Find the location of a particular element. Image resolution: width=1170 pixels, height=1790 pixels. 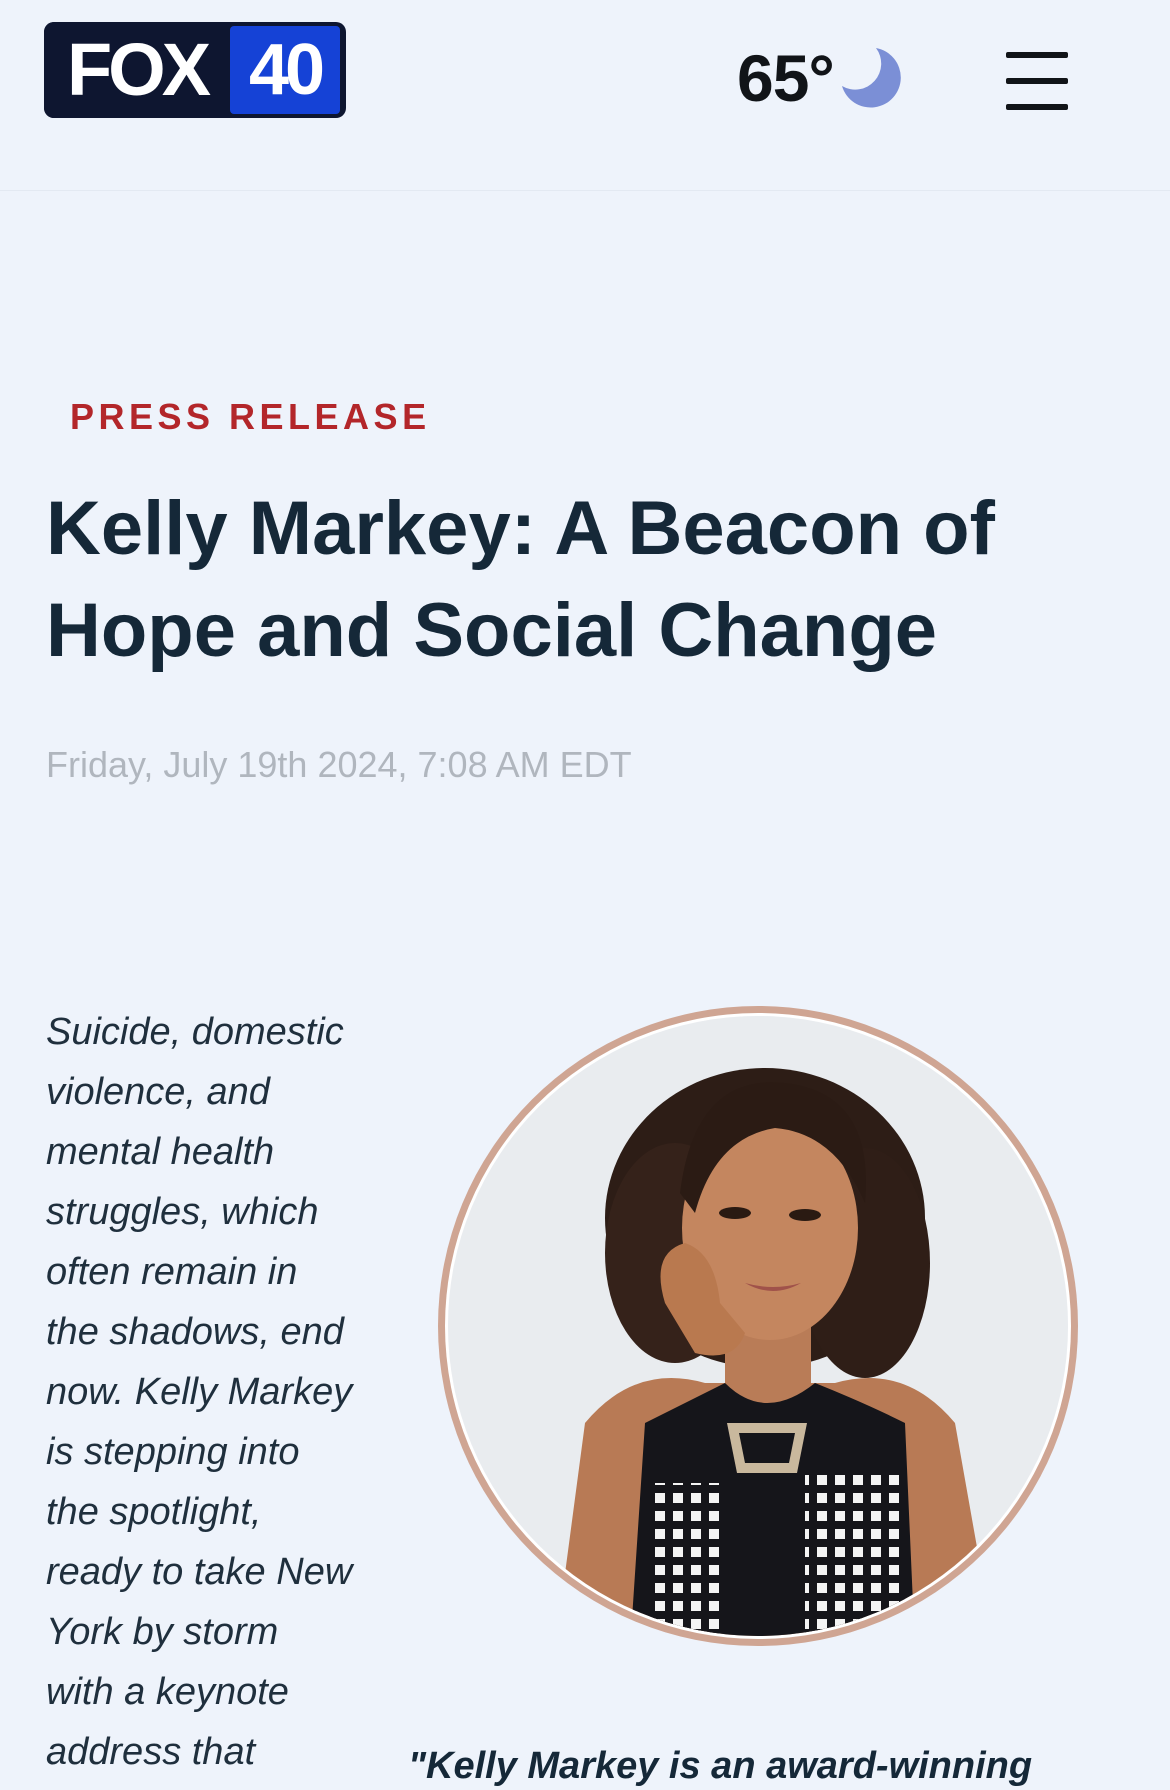

article-dateline: Friday, July 19th 2024, 7:08 AM EDT is located at coordinates (339, 764).